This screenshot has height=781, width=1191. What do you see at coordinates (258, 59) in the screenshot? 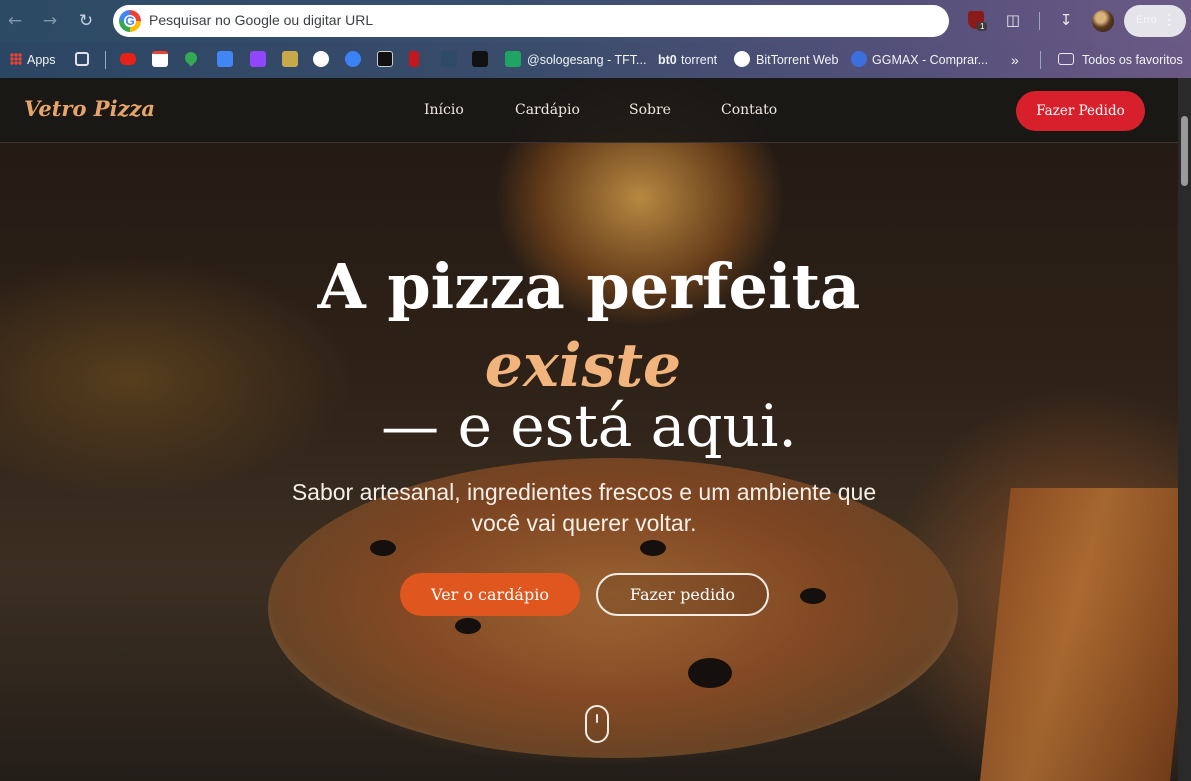
I see `twitch-icon` at bounding box center [258, 59].